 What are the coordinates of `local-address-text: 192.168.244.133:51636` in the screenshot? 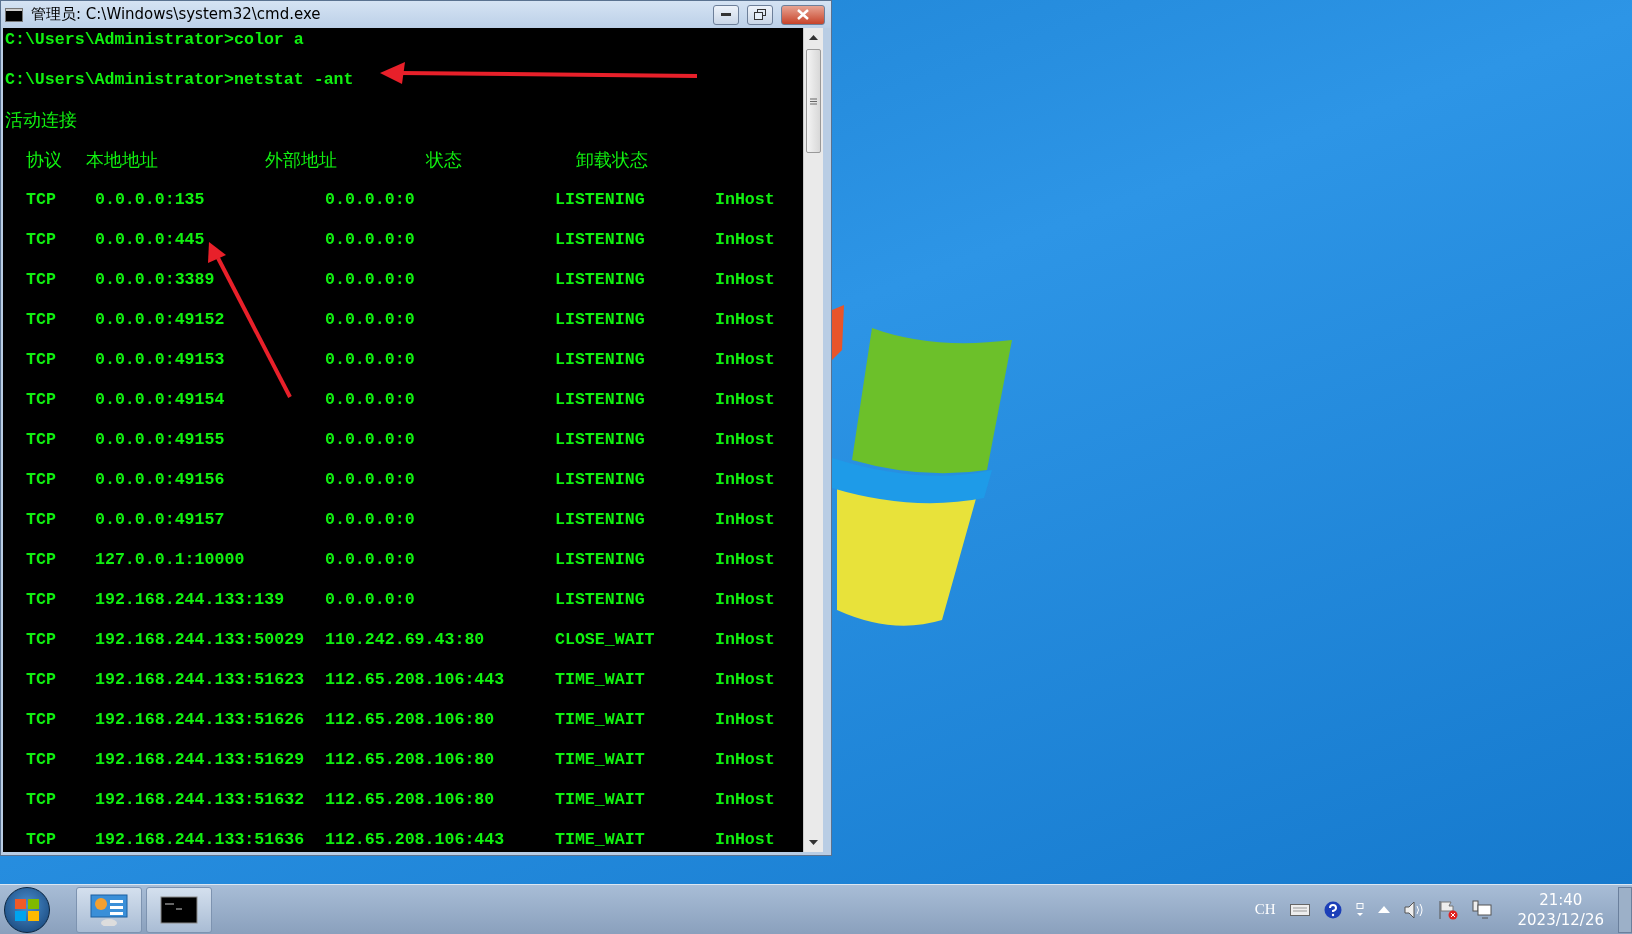 It's located at (200, 840).